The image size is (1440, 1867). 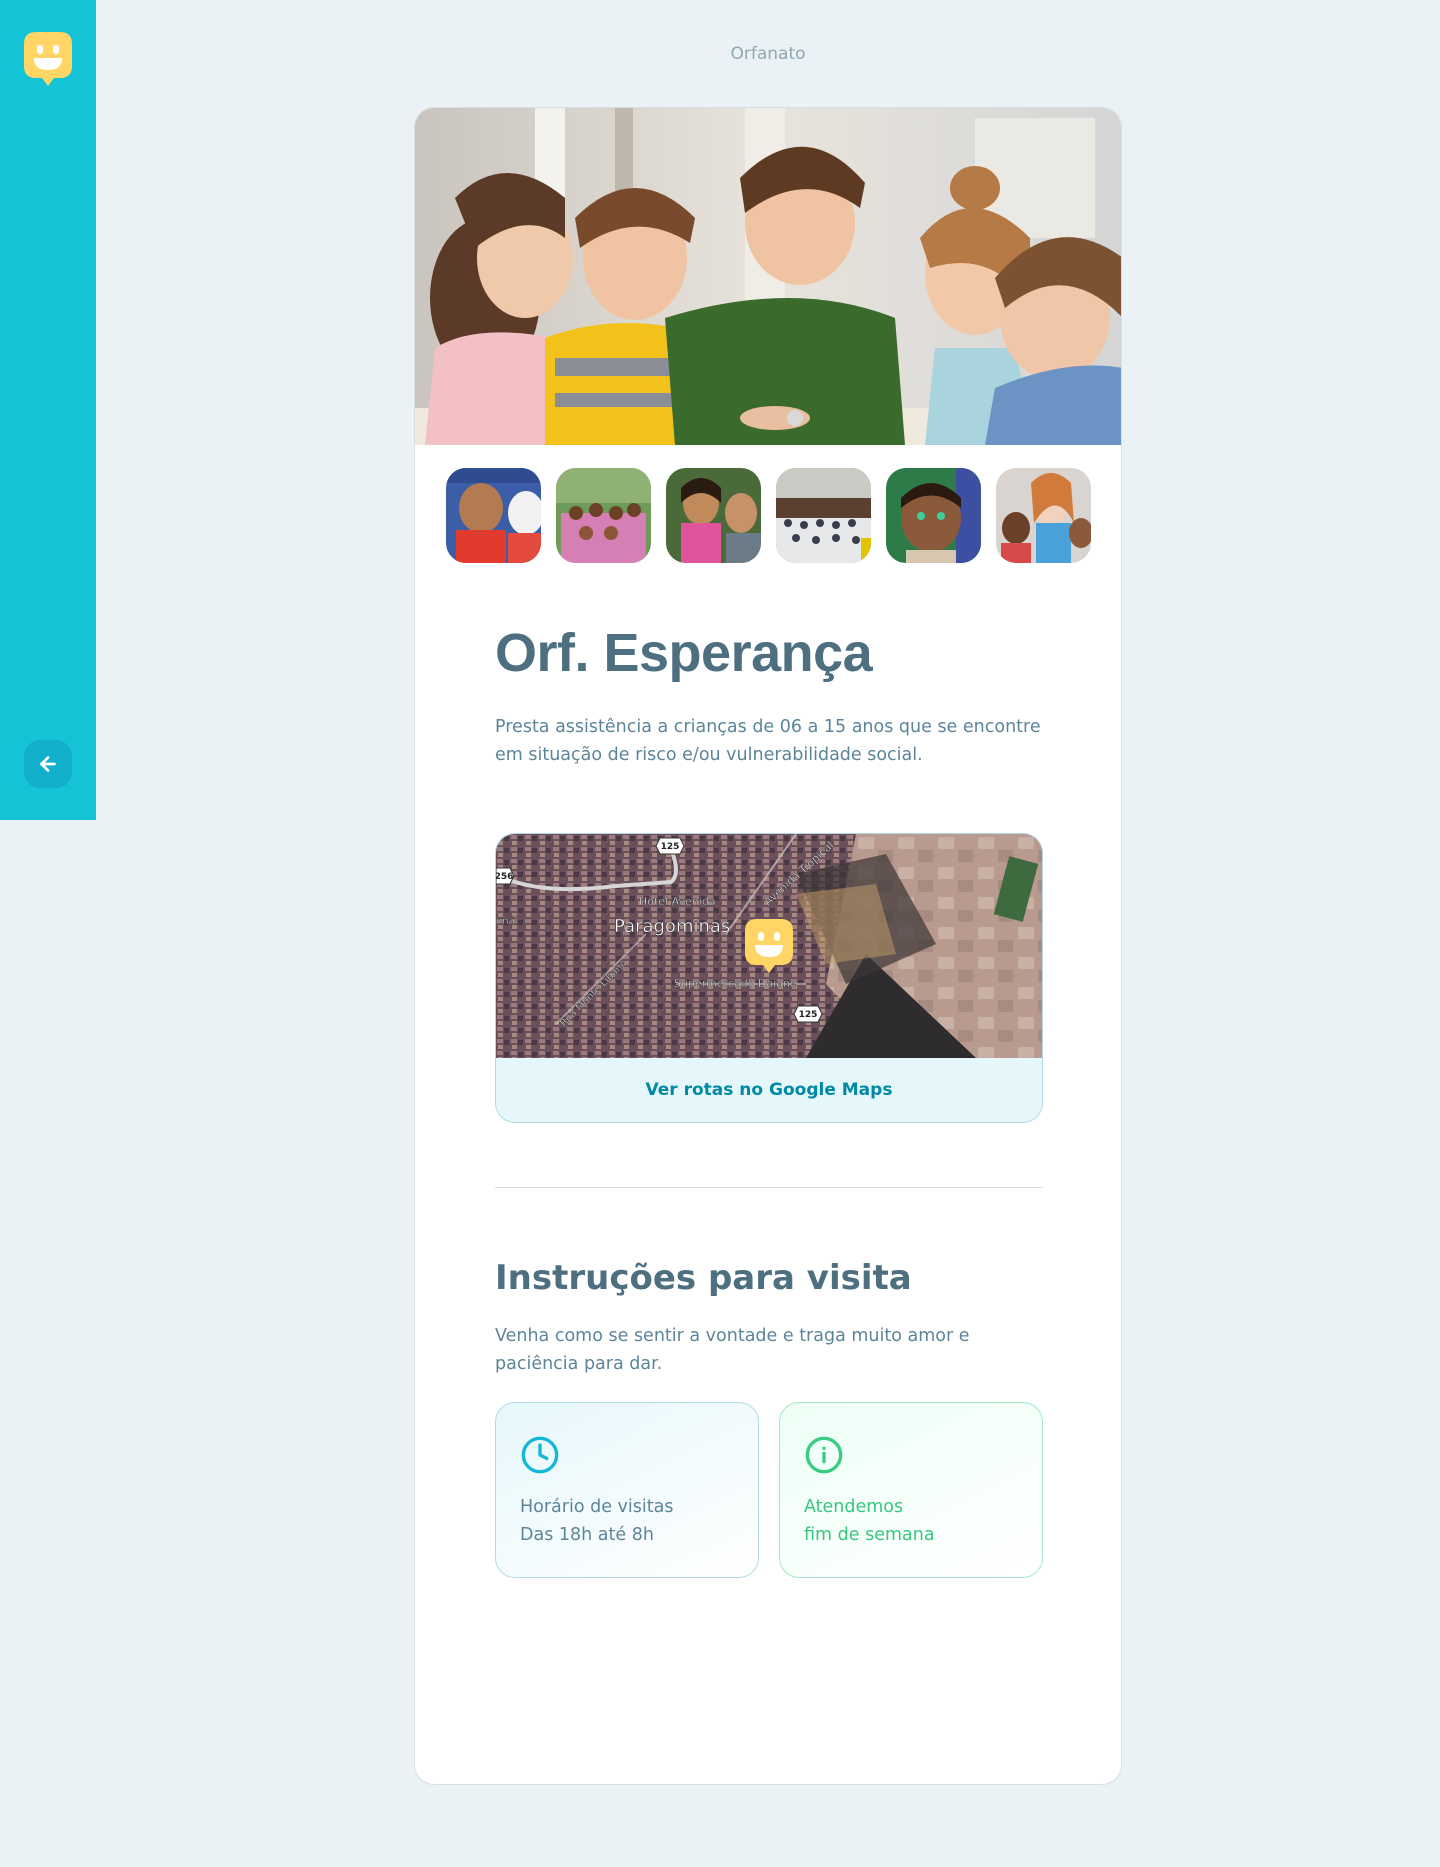 What do you see at coordinates (627, 1490) in the screenshot?
I see `visiting-hours-card: Horário de visitas Das 18h até 8h` at bounding box center [627, 1490].